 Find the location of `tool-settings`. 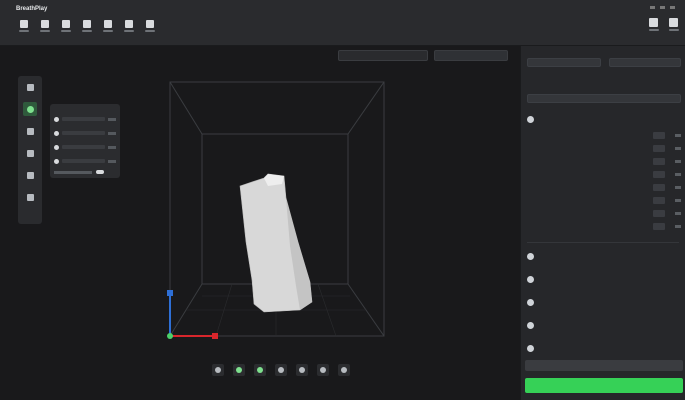

tool-settings is located at coordinates (149, 28).